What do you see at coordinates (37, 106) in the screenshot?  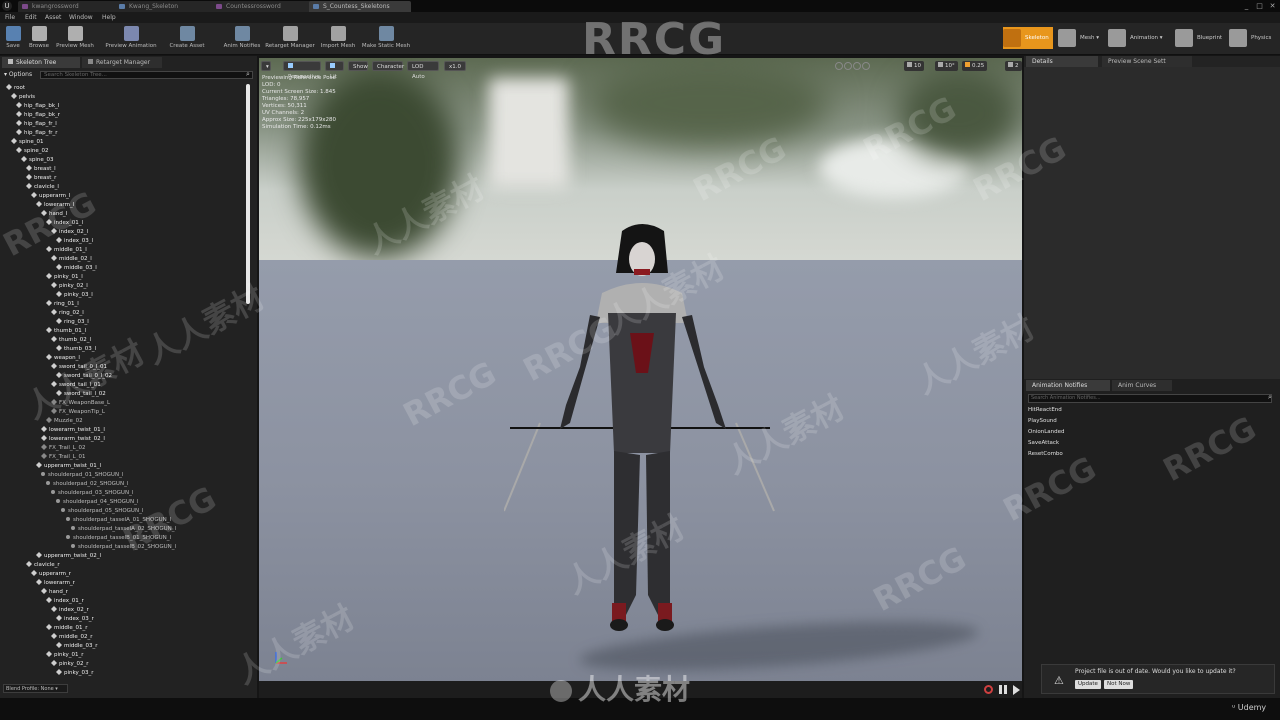 I see `tree-node: hip_flap_bk_l` at bounding box center [37, 106].